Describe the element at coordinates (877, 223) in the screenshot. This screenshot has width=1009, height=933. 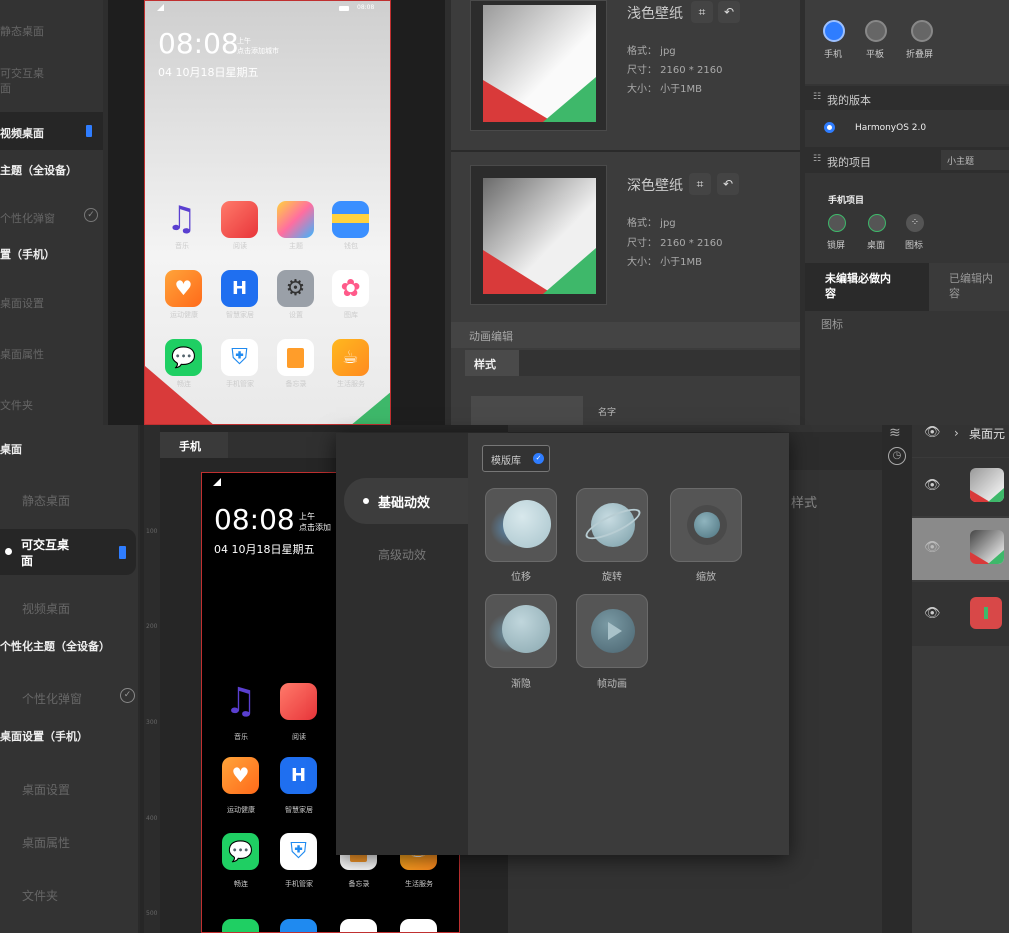
I see `desktop-icon` at that location.